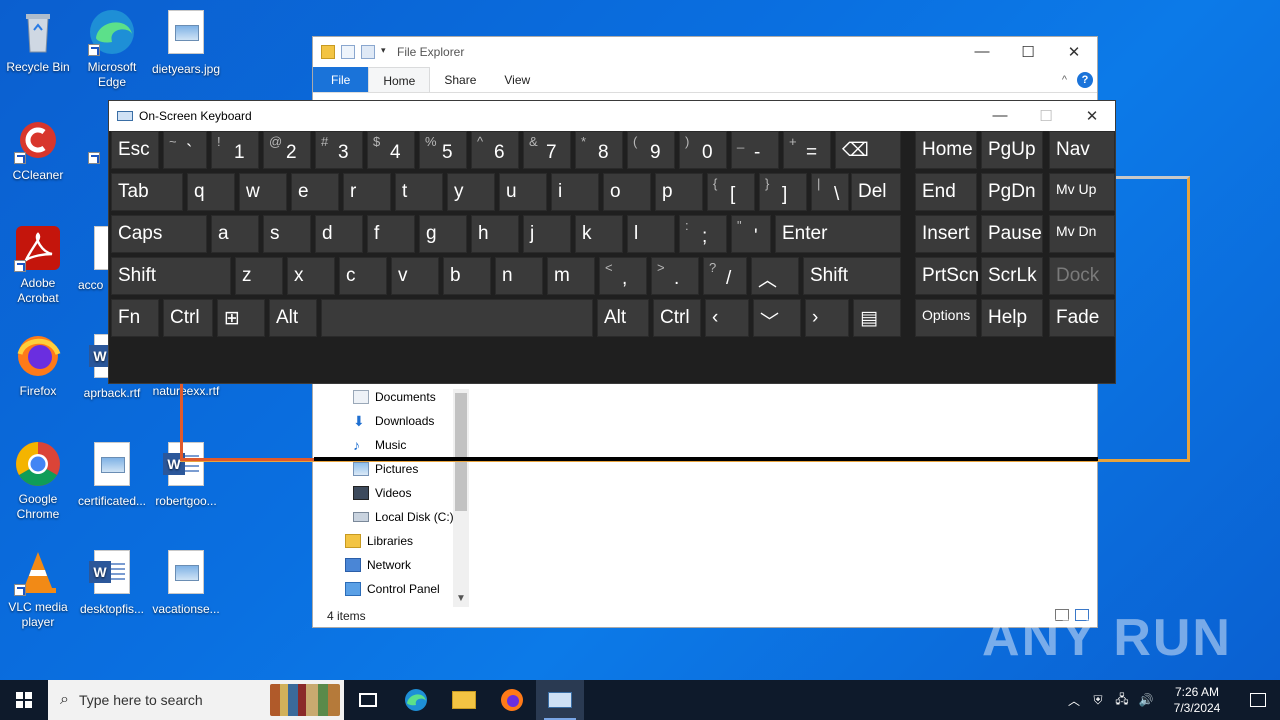 The width and height of the screenshot is (1280, 720). What do you see at coordinates (947, 276) in the screenshot?
I see `key-prtscn: PrtScn` at bounding box center [947, 276].